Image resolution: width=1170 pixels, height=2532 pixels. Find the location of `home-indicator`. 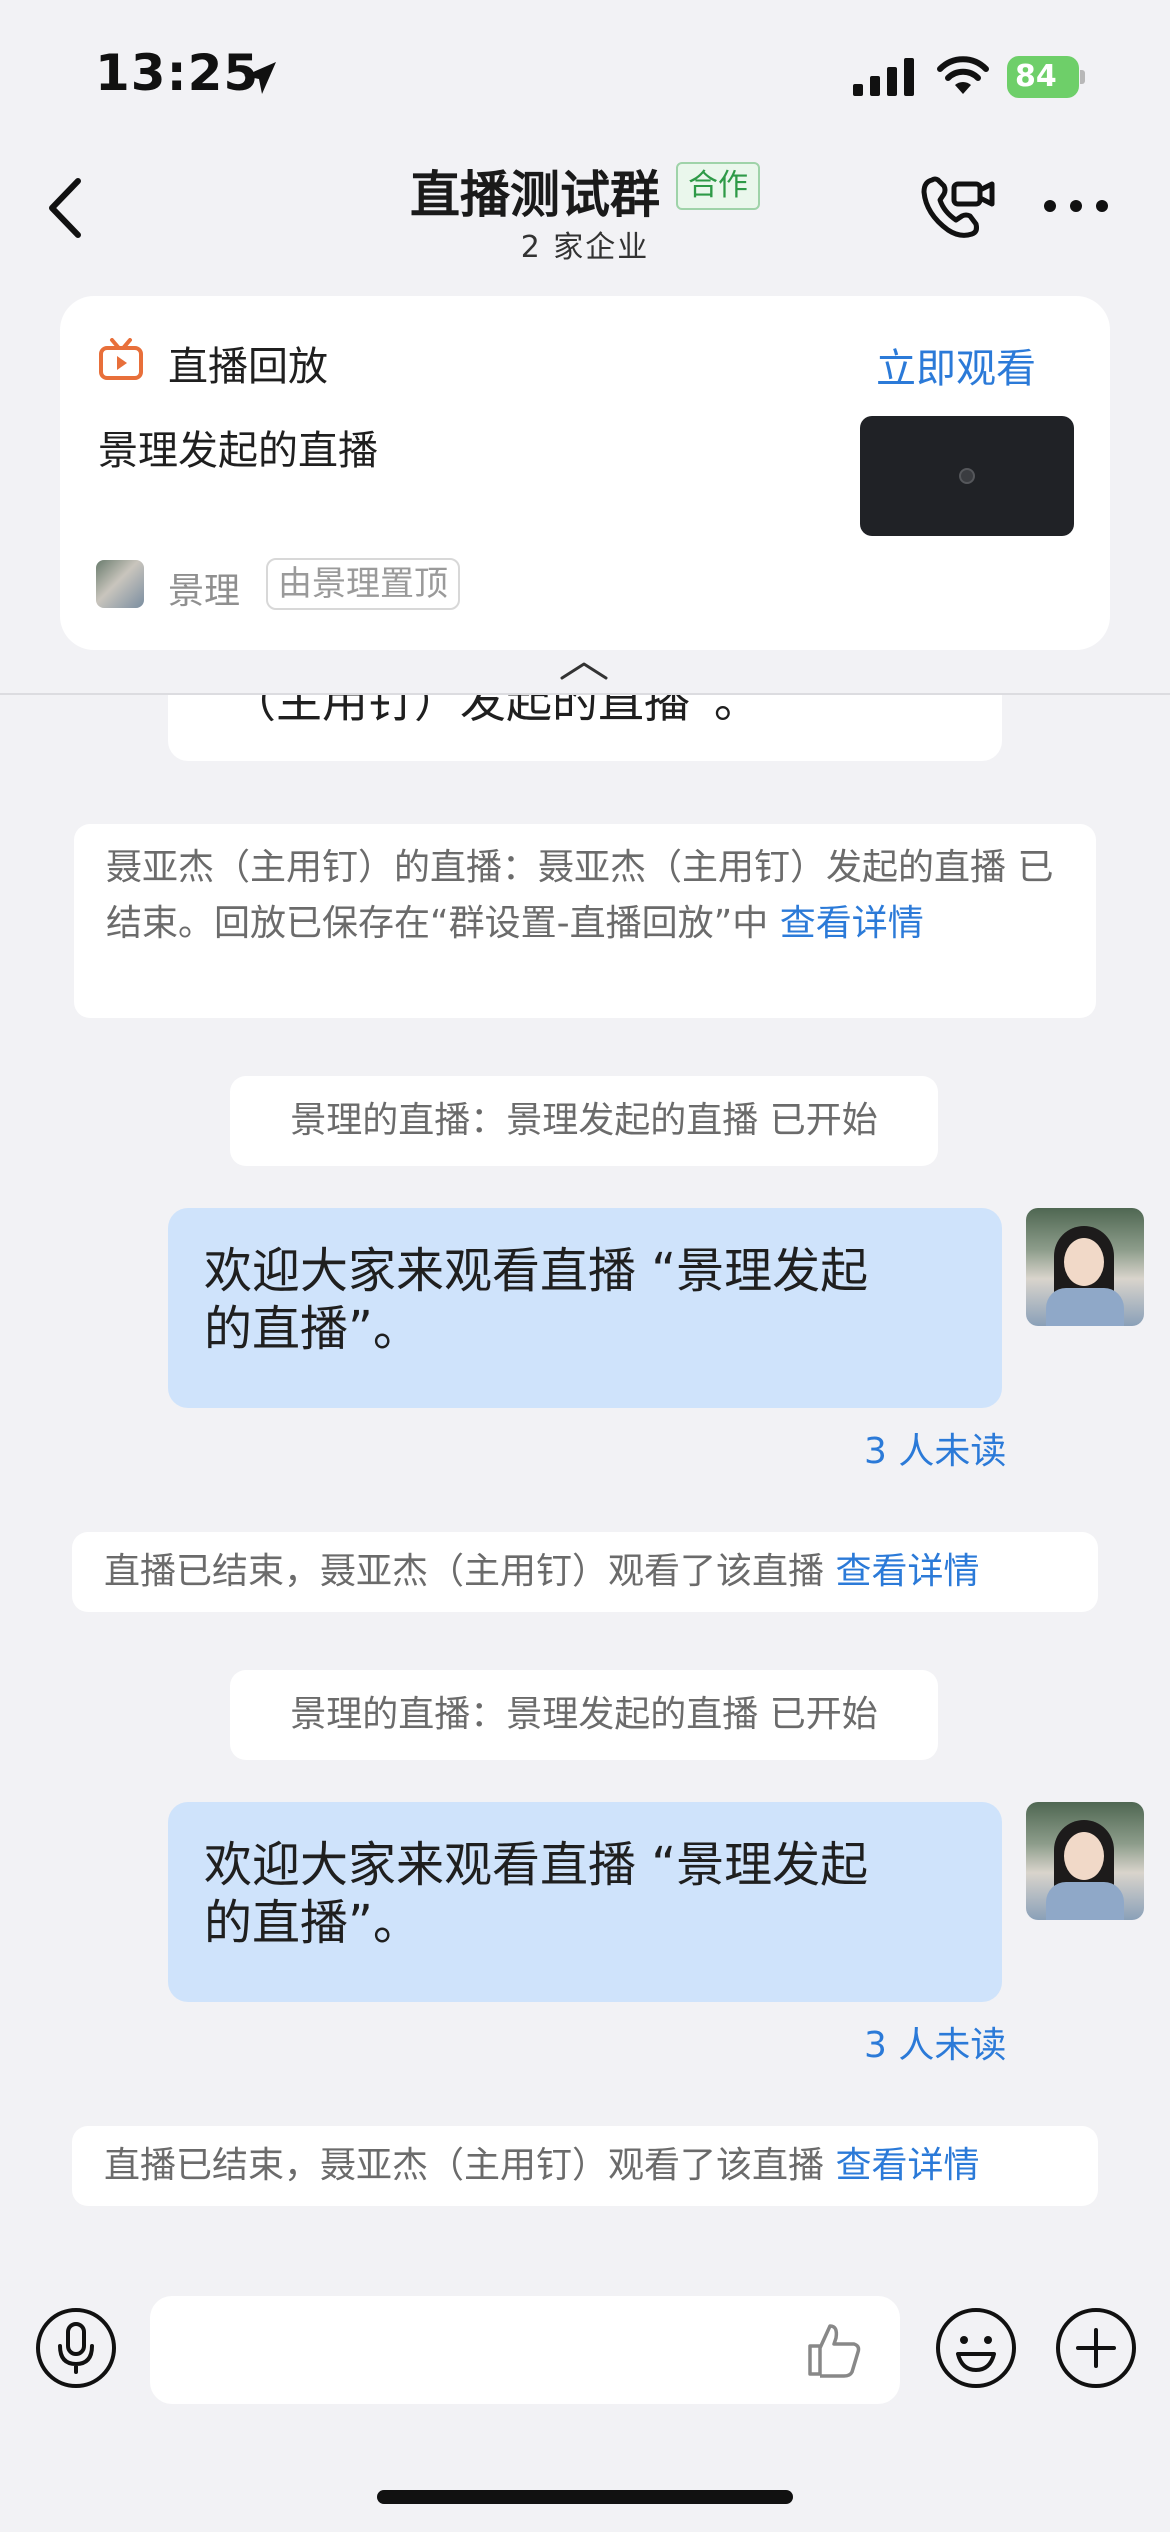

home-indicator is located at coordinates (585, 2497).